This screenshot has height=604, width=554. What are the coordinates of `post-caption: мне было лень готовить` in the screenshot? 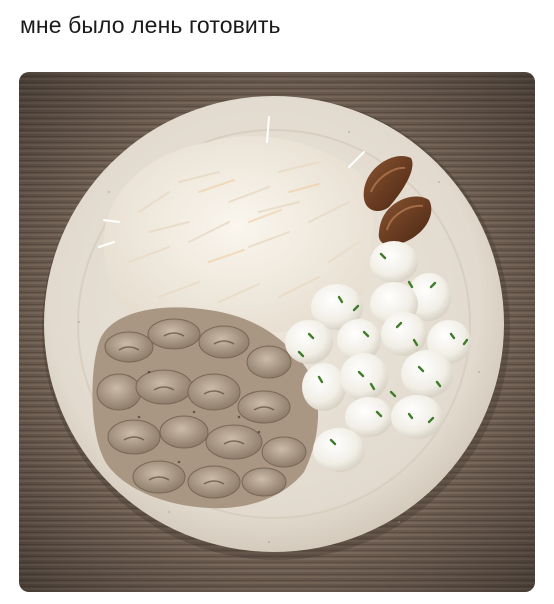 It's located at (150, 25).